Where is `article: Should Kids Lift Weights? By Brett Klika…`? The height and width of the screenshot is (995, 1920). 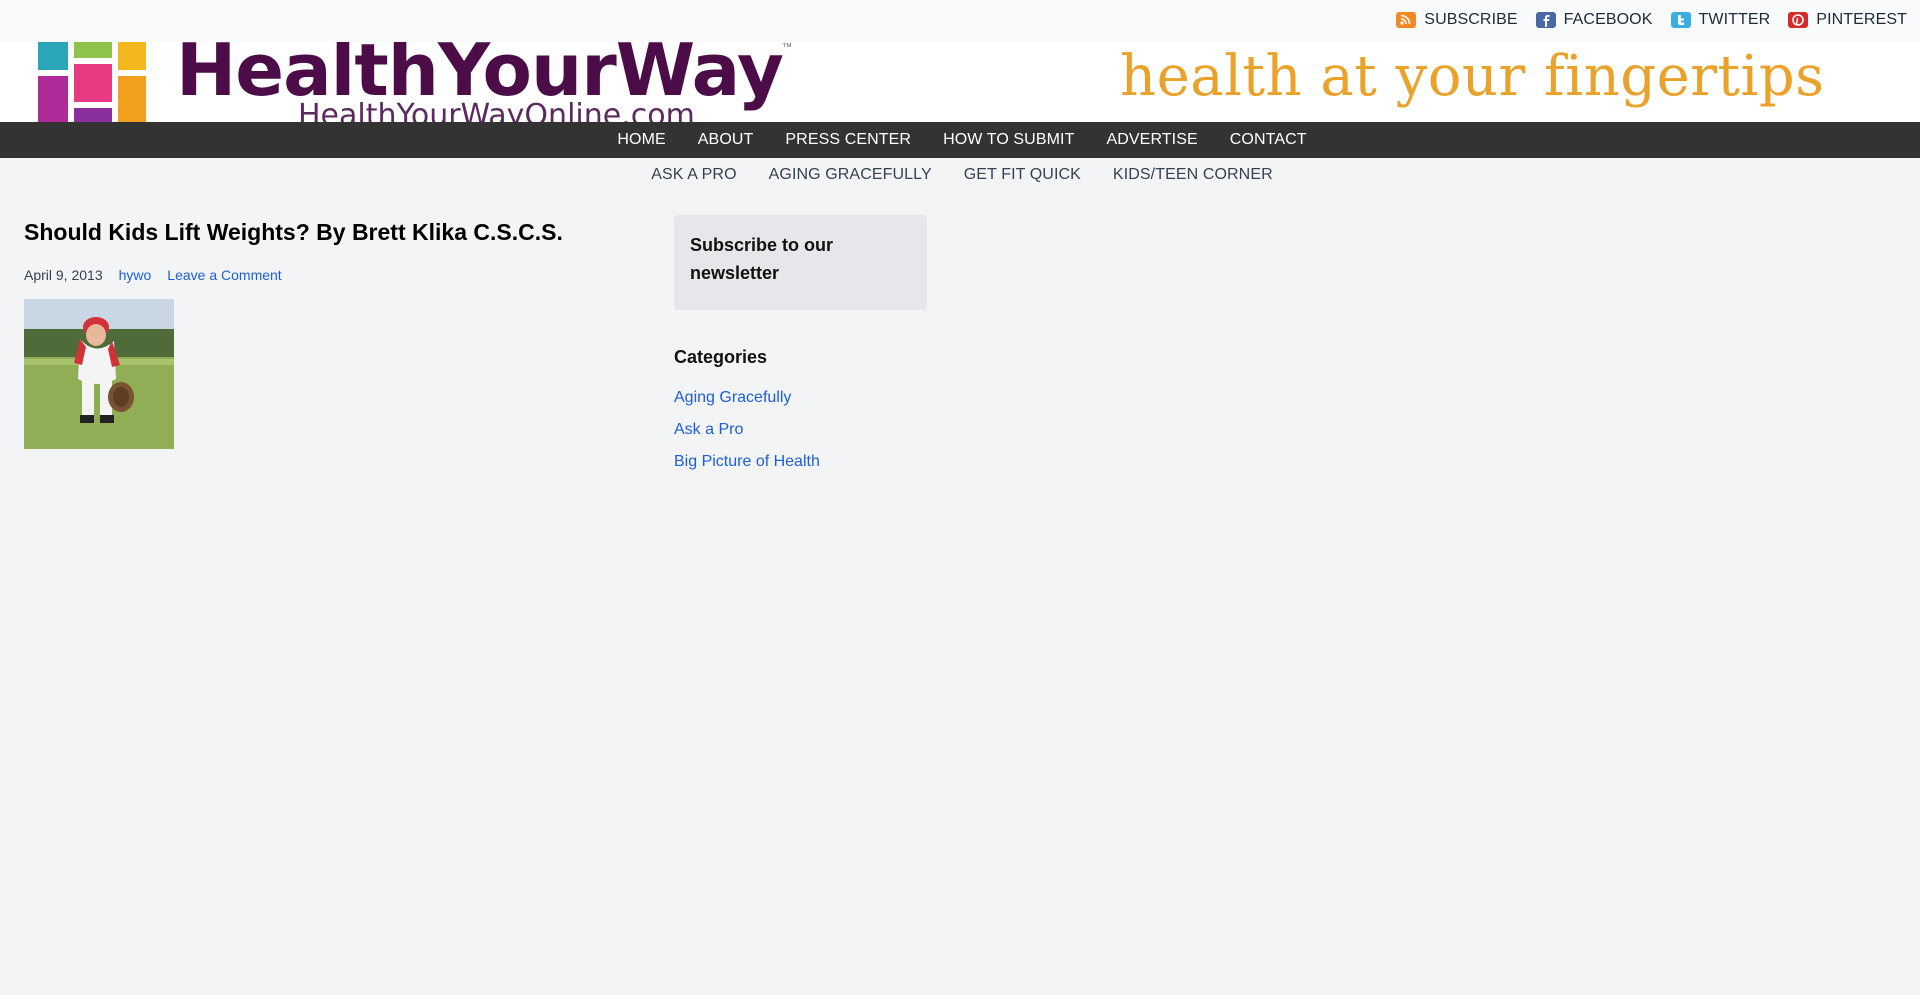 article: Should Kids Lift Weights? By Brett Klika… is located at coordinates (334, 330).